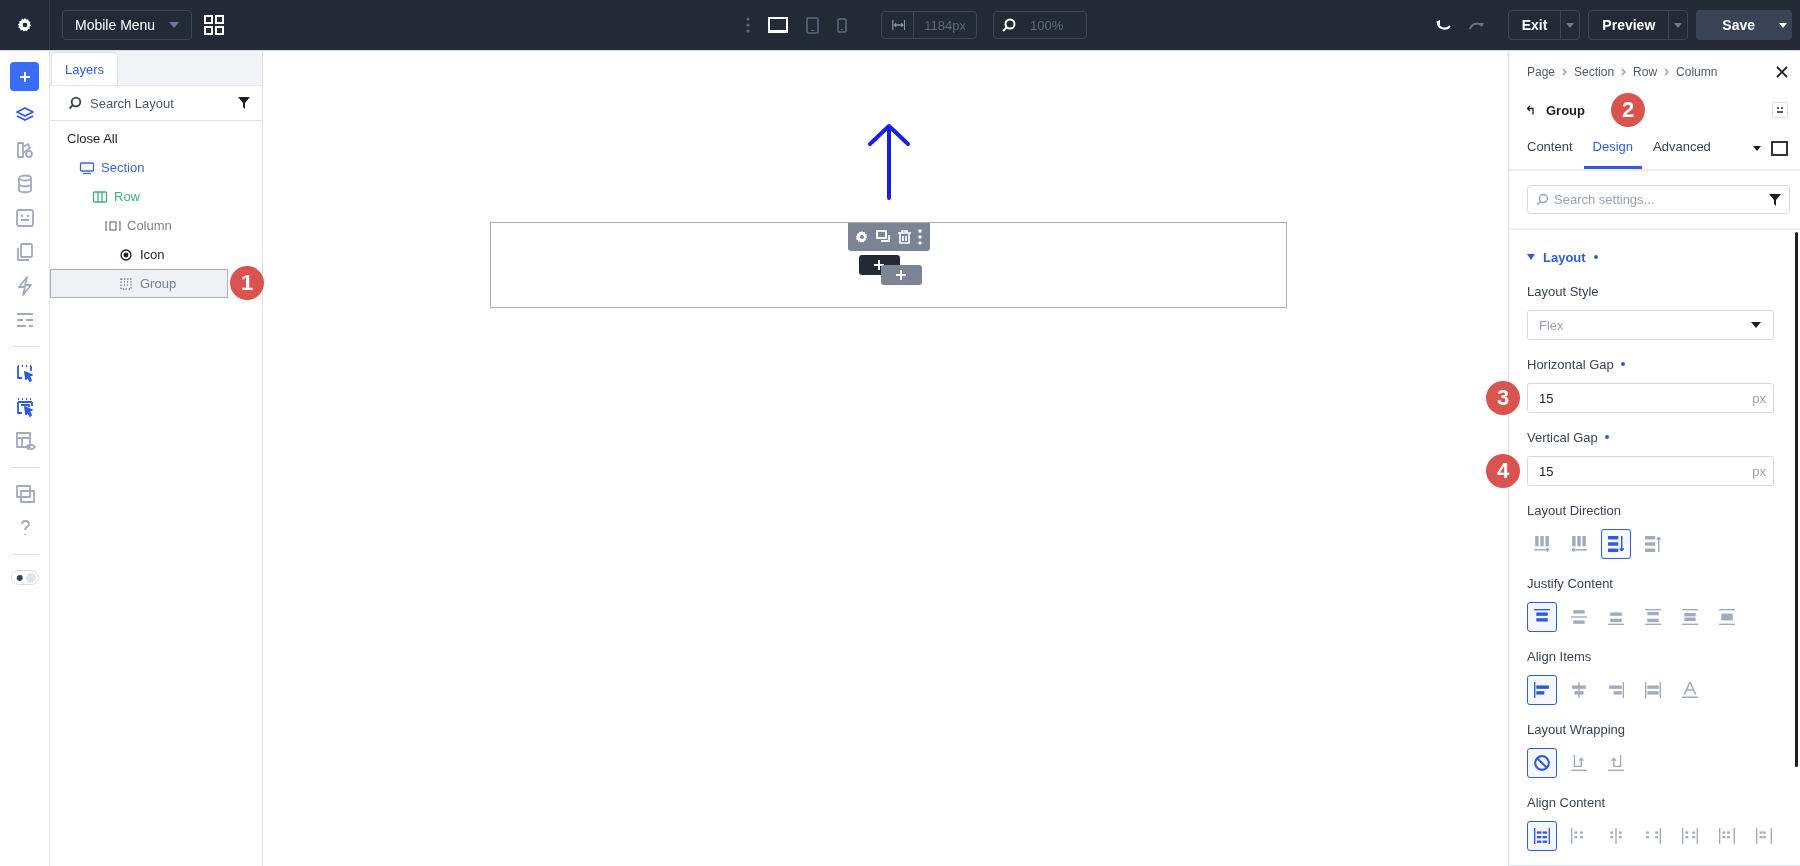 The image size is (1800, 866). Describe the element at coordinates (139, 254) in the screenshot. I see `layer-item: Icon` at that location.